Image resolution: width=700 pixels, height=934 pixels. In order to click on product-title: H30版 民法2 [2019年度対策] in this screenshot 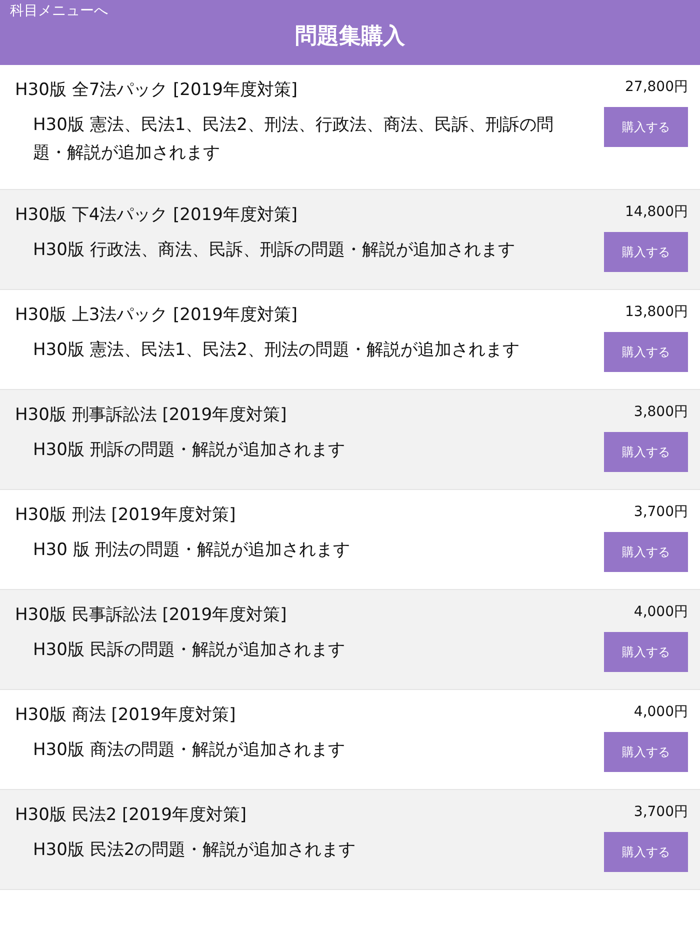, I will do `click(131, 815)`.